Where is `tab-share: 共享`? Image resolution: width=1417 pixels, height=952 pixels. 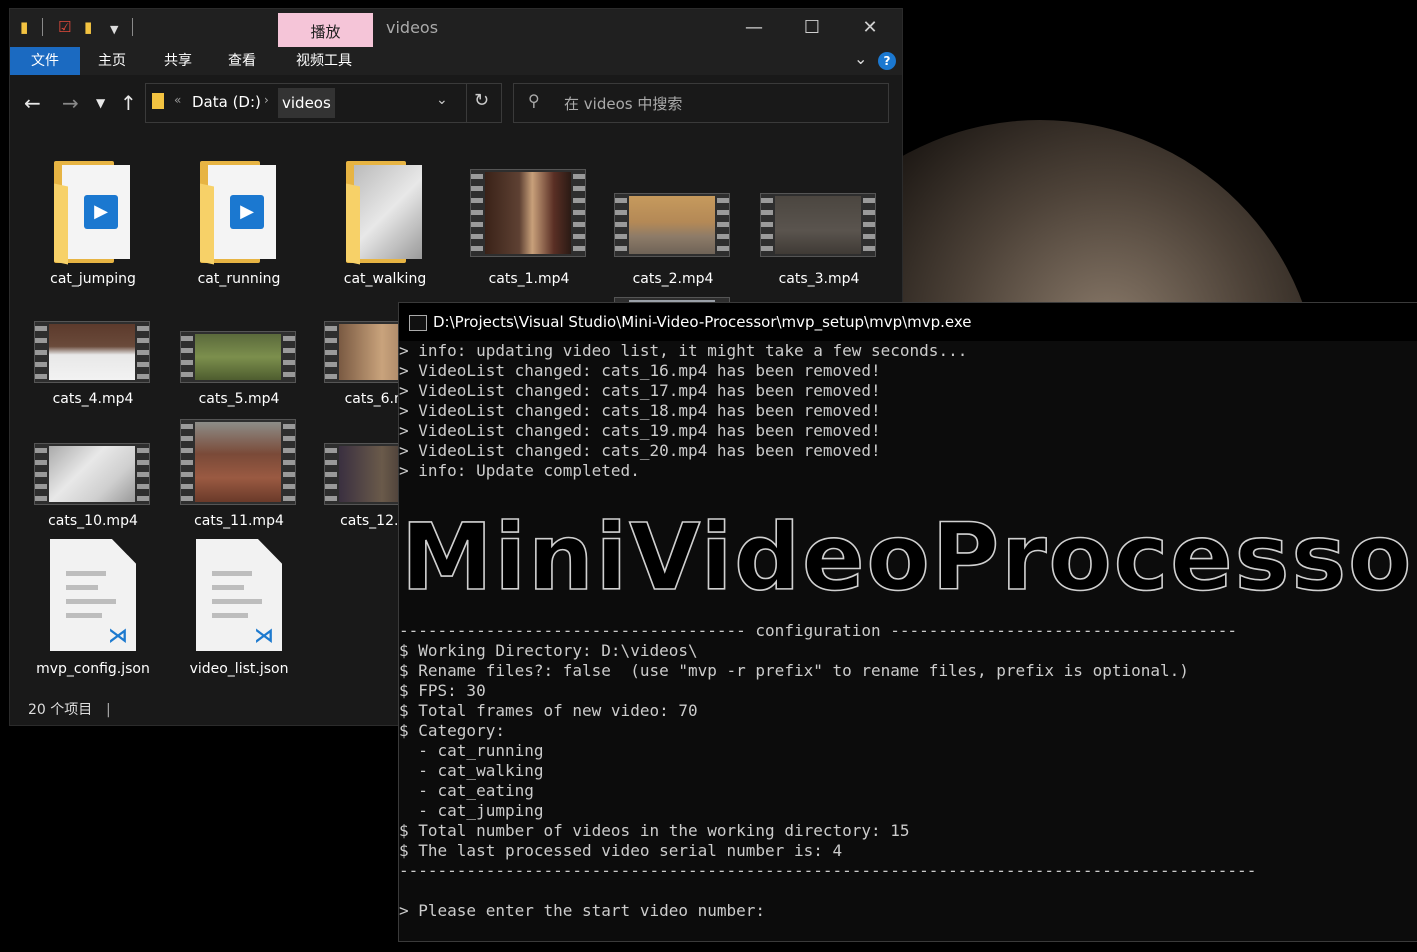 tab-share: 共享 is located at coordinates (178, 61).